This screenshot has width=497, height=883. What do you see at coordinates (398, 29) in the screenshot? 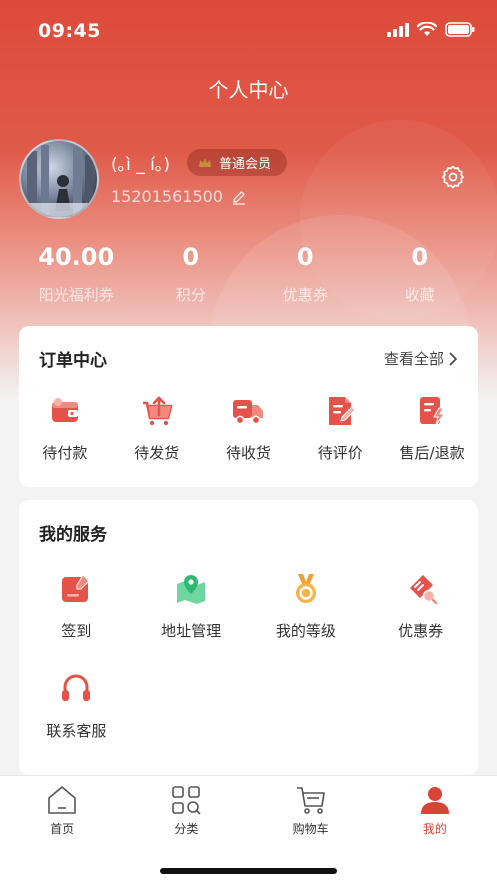
I see `signal-icon` at bounding box center [398, 29].